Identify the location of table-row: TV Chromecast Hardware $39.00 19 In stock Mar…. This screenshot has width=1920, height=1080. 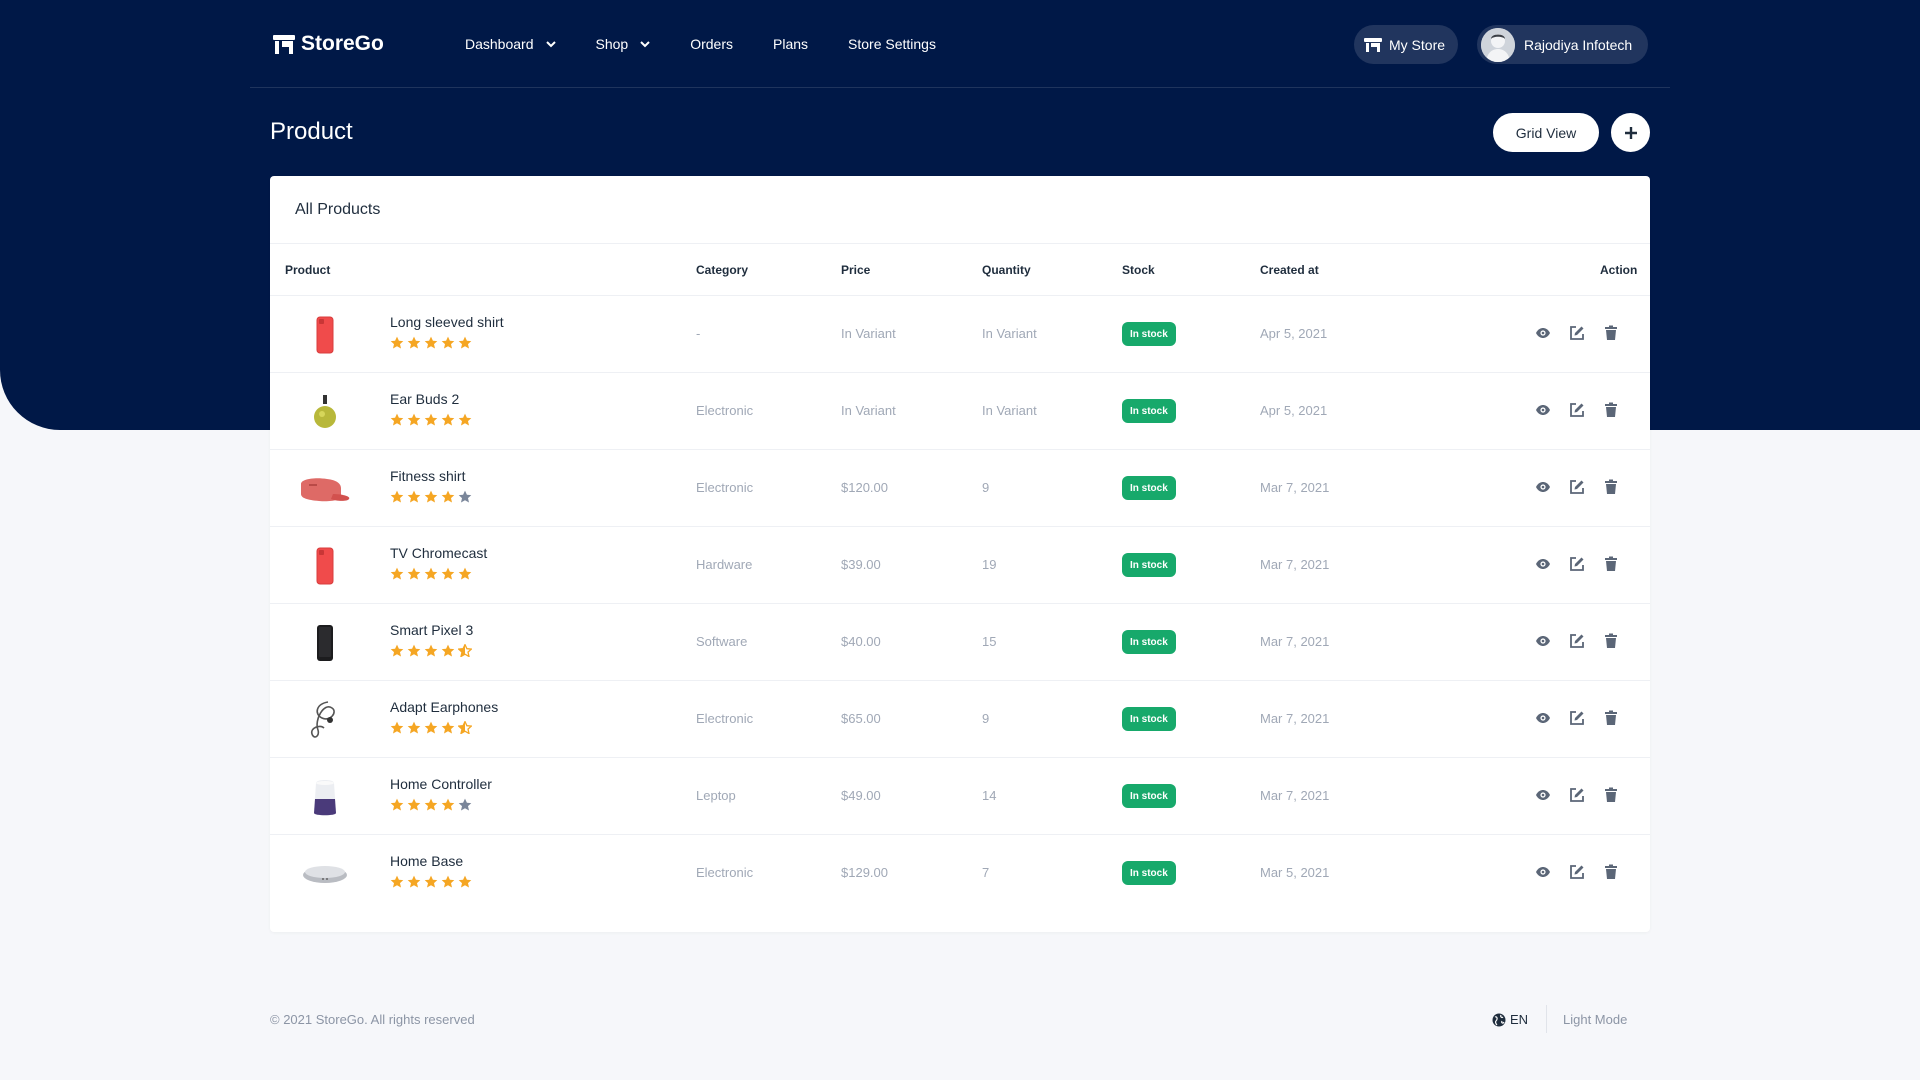
(960, 565).